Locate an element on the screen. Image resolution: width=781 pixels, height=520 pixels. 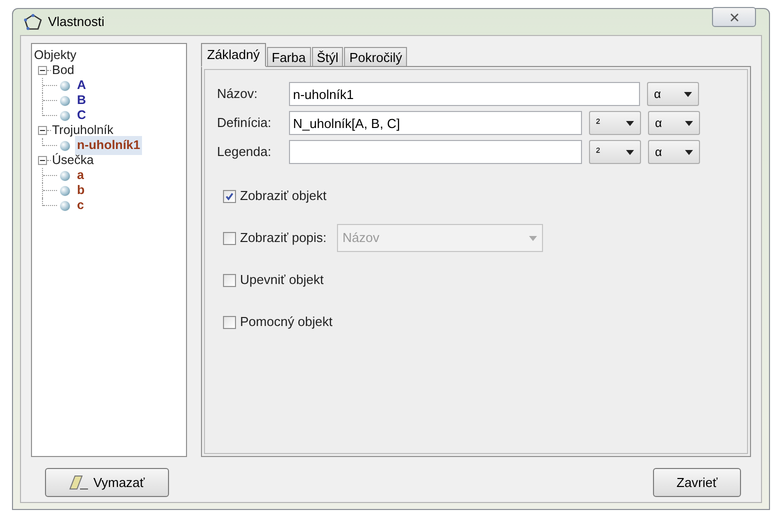
checked-checkbox is located at coordinates (229, 196).